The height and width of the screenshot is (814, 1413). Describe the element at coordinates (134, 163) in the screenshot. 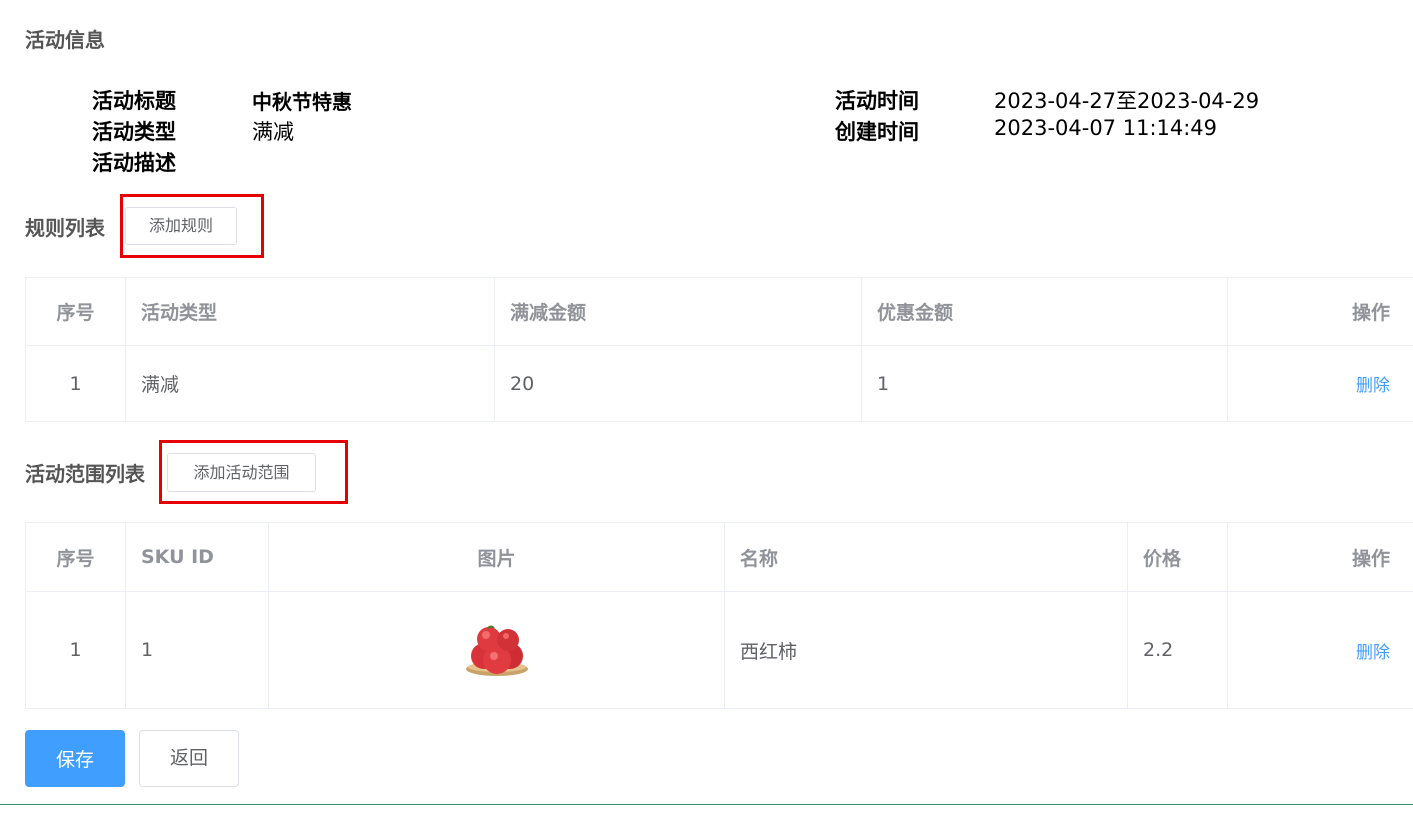

I see `label-activity-description: 活动描述` at that location.